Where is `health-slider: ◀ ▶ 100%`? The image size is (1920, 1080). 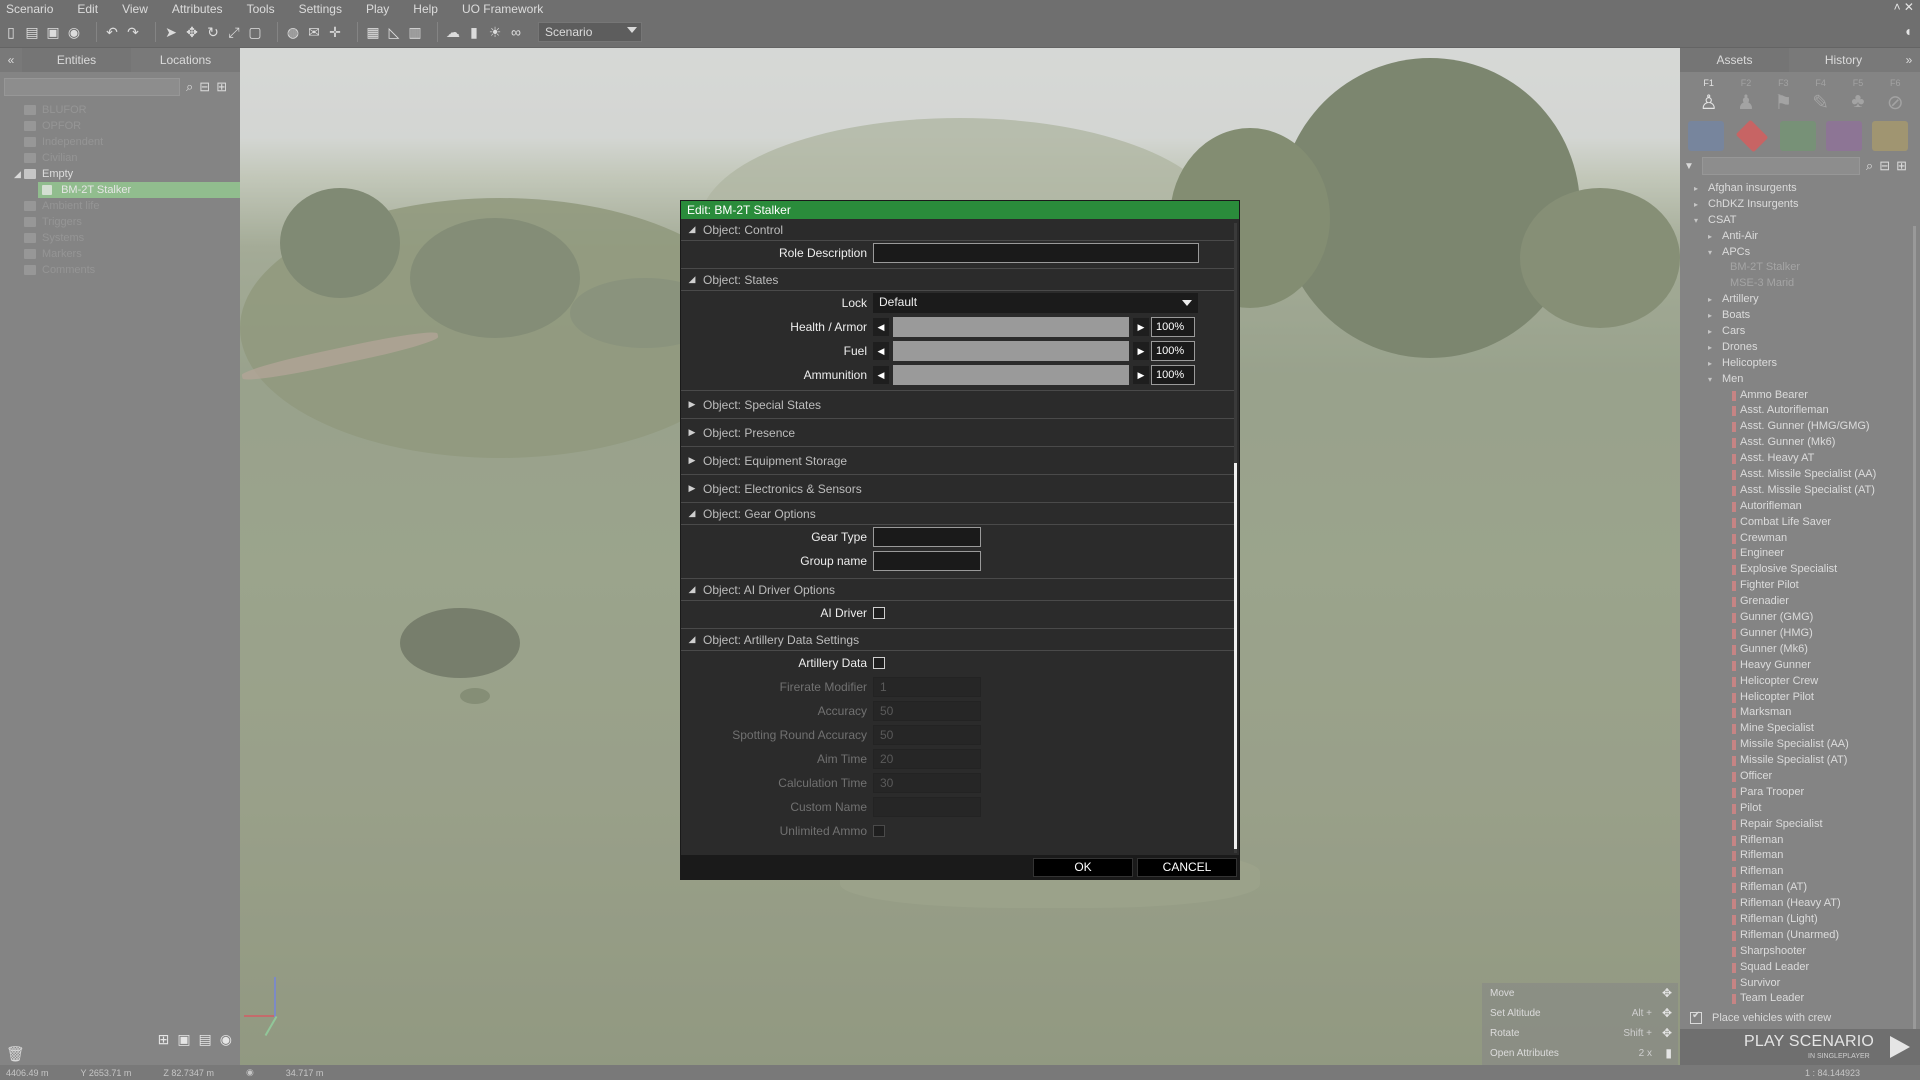
health-slider: ◀ ▶ 100% is located at coordinates (1034, 327).